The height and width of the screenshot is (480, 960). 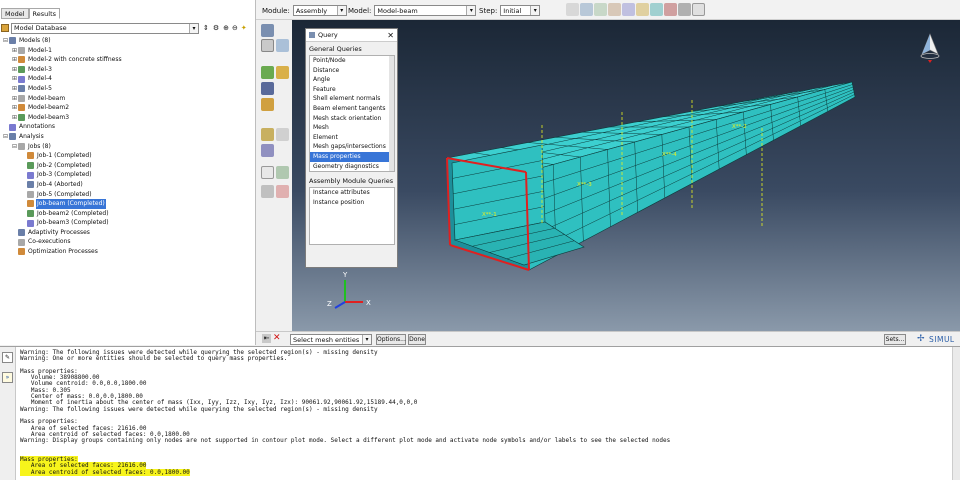 What do you see at coordinates (226, 28) in the screenshot?
I see `expand-icon: ⊕` at bounding box center [226, 28].